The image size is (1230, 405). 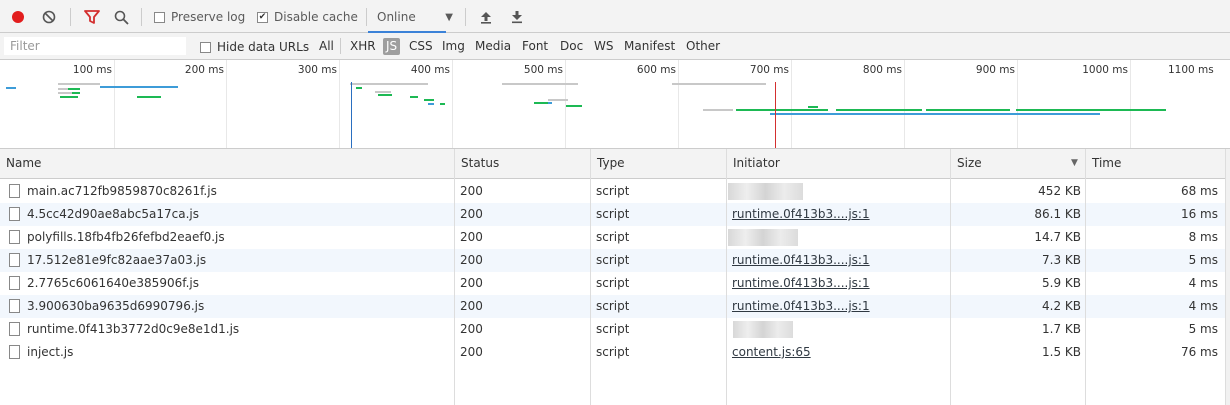 I want to click on hide-data-urls-label: Hide data URLs, so click(x=263, y=47).